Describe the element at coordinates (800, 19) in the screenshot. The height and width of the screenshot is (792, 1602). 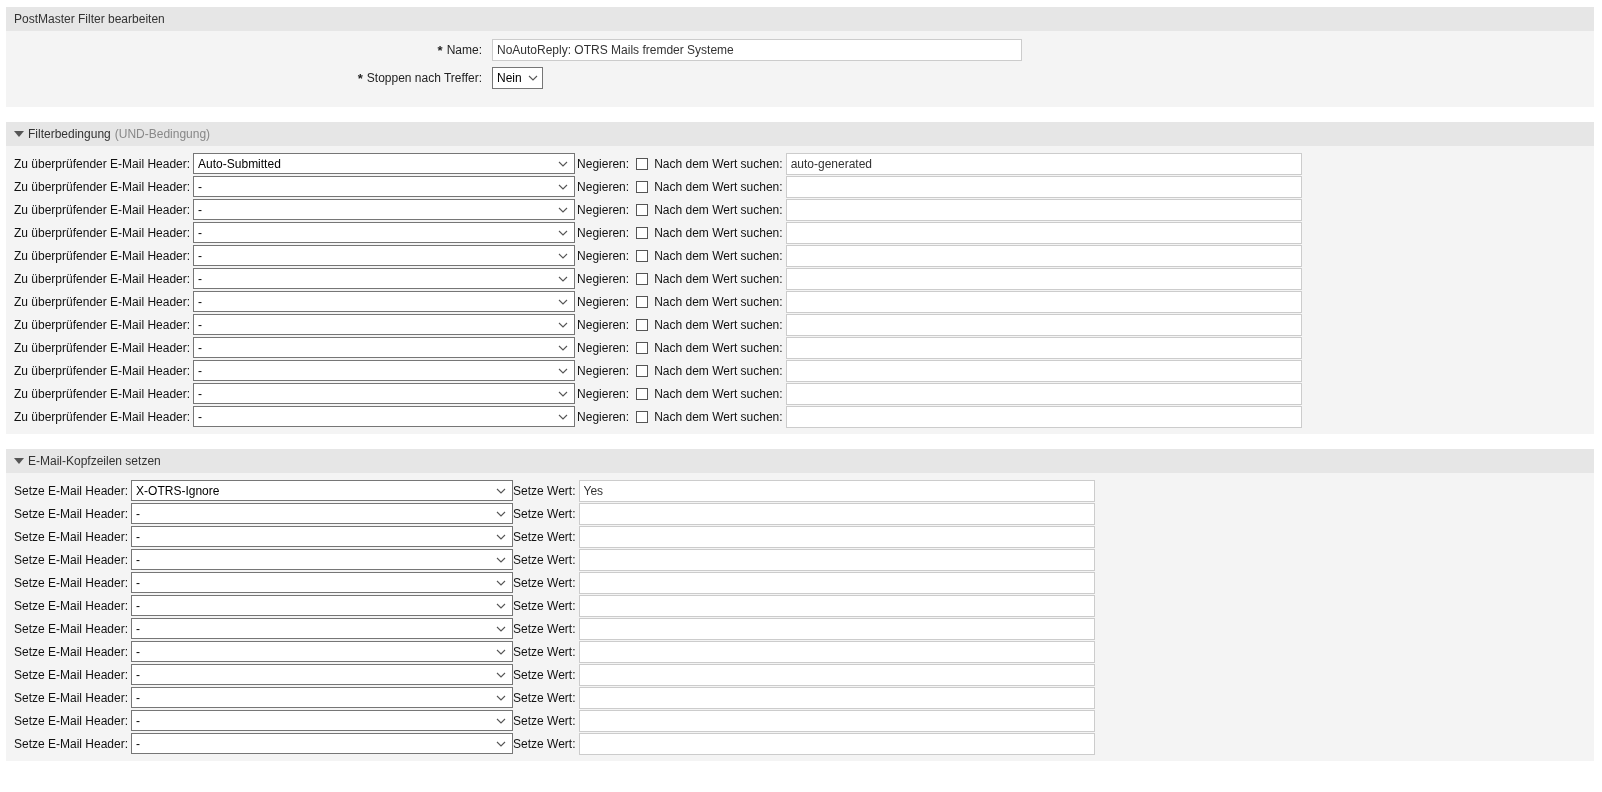
I see `panel-header: PostMaster Filter bearbeiten` at that location.